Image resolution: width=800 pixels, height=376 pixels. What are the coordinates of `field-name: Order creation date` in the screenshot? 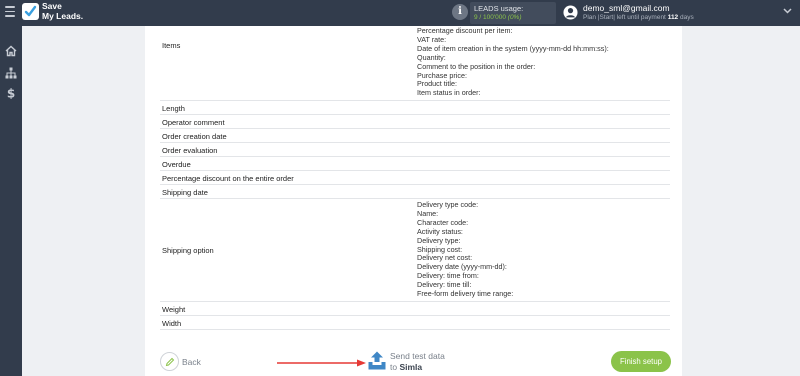 It's located at (194, 136).